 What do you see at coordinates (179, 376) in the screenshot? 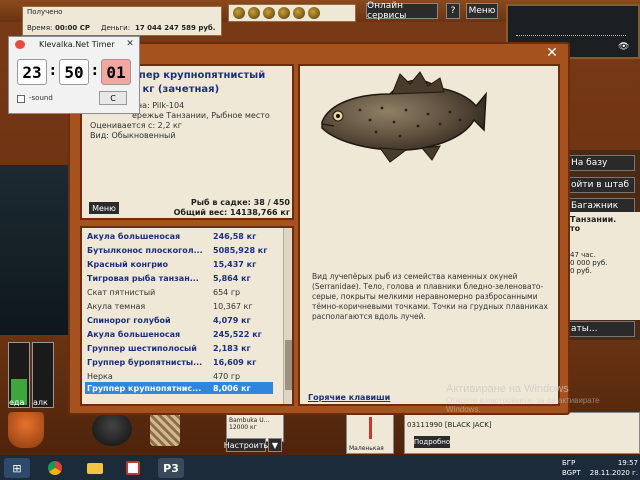
I see `list-item: Нерка 470 гр` at bounding box center [179, 376].